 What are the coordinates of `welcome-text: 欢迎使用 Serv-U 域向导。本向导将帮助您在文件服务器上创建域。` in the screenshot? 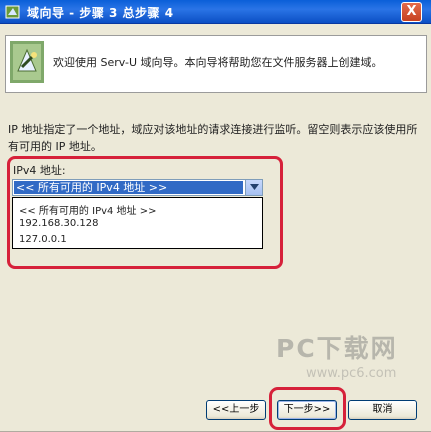 It's located at (218, 62).